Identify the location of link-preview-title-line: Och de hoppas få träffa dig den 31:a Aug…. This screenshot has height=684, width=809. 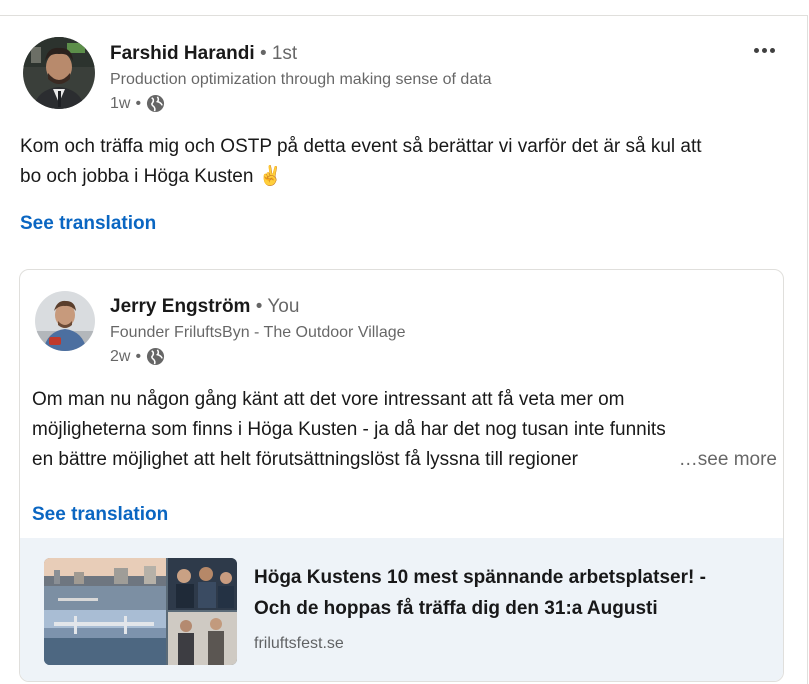
(504, 608).